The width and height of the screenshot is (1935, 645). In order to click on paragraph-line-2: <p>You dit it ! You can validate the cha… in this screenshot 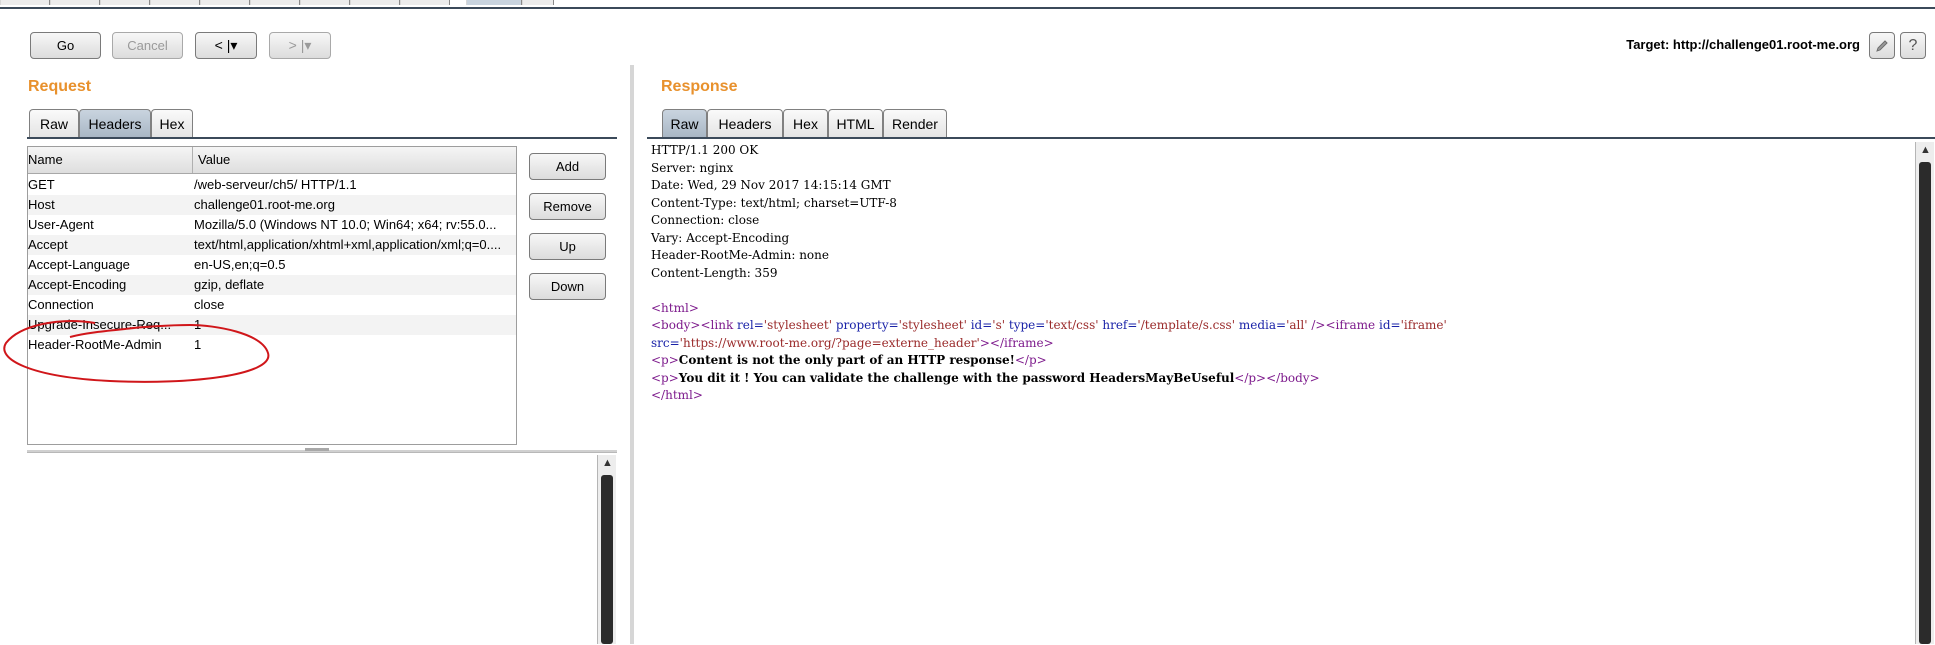, I will do `click(985, 379)`.